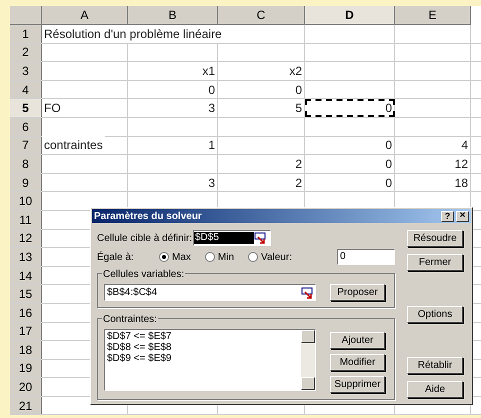 This screenshot has width=481, height=418. What do you see at coordinates (26, 71) in the screenshot?
I see `row-header: 3` at bounding box center [26, 71].